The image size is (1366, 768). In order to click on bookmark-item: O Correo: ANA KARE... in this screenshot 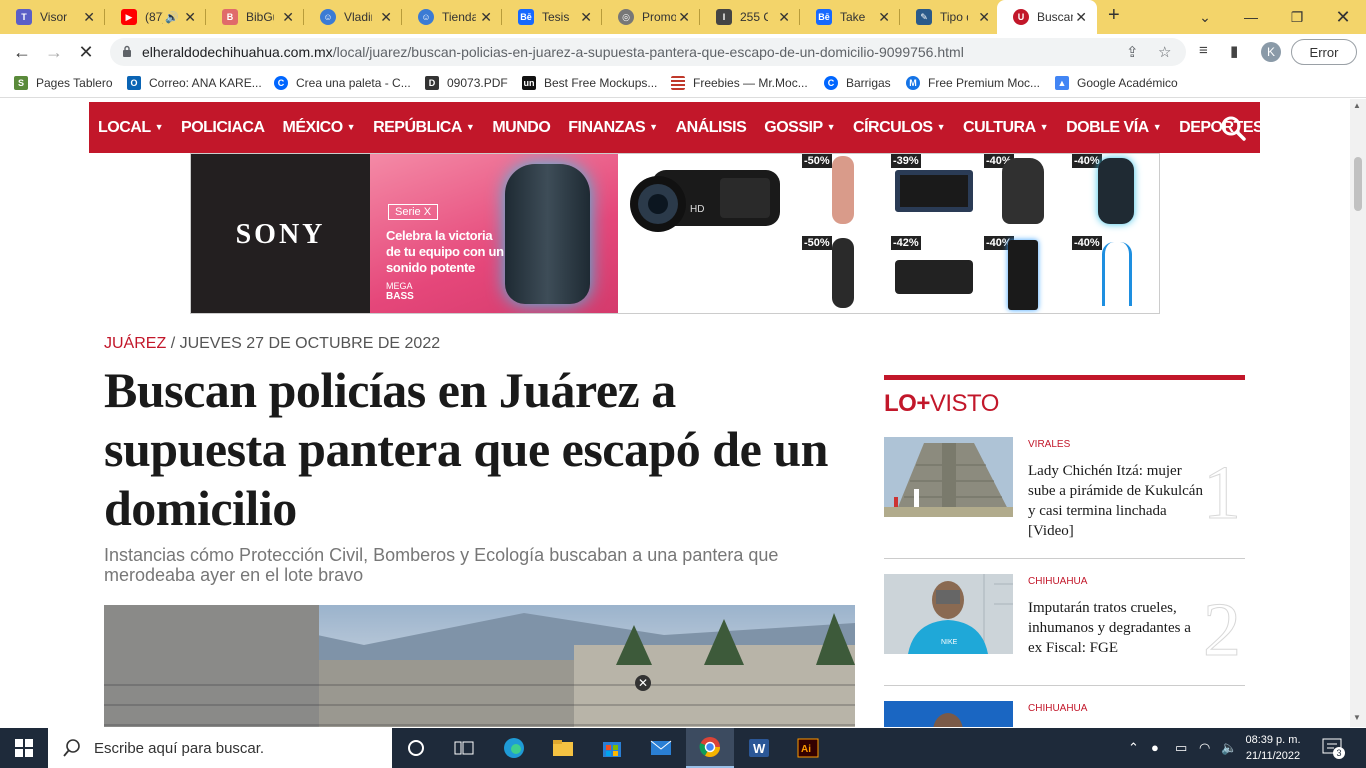, I will do `click(194, 83)`.